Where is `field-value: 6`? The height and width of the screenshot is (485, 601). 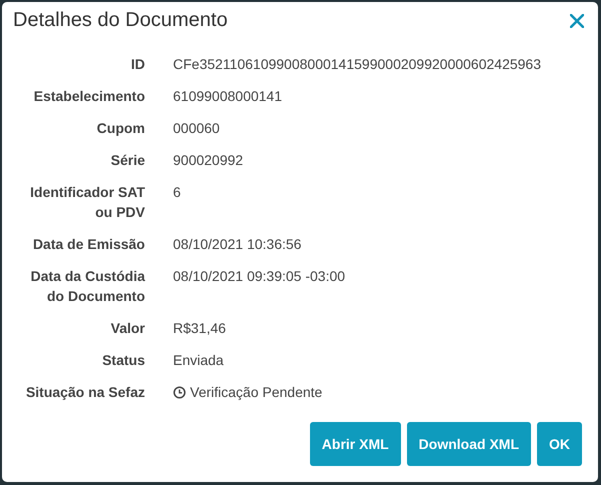 field-value: 6 is located at coordinates (177, 192).